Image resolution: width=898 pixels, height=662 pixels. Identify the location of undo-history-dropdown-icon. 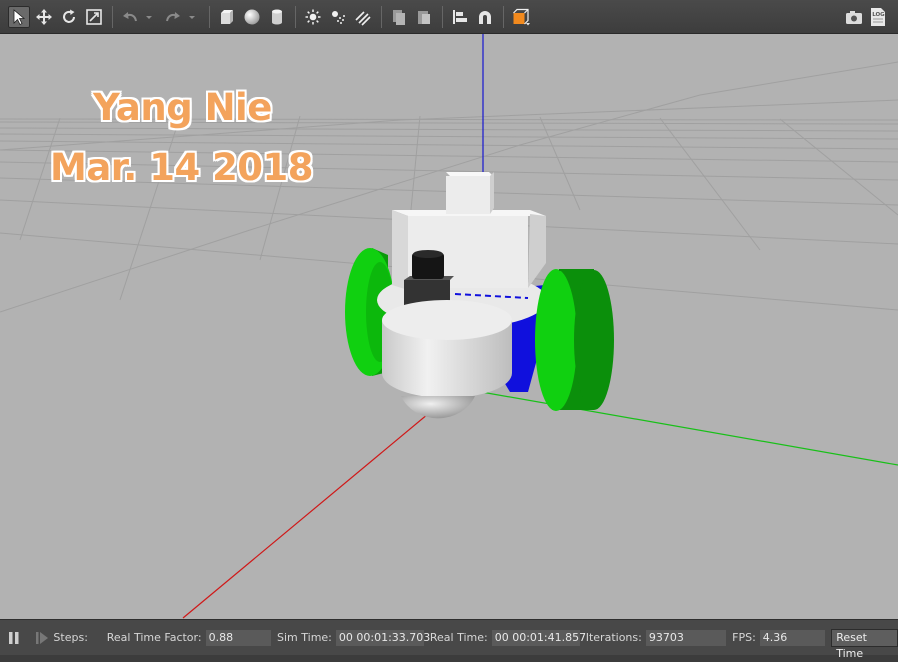
(149, 17).